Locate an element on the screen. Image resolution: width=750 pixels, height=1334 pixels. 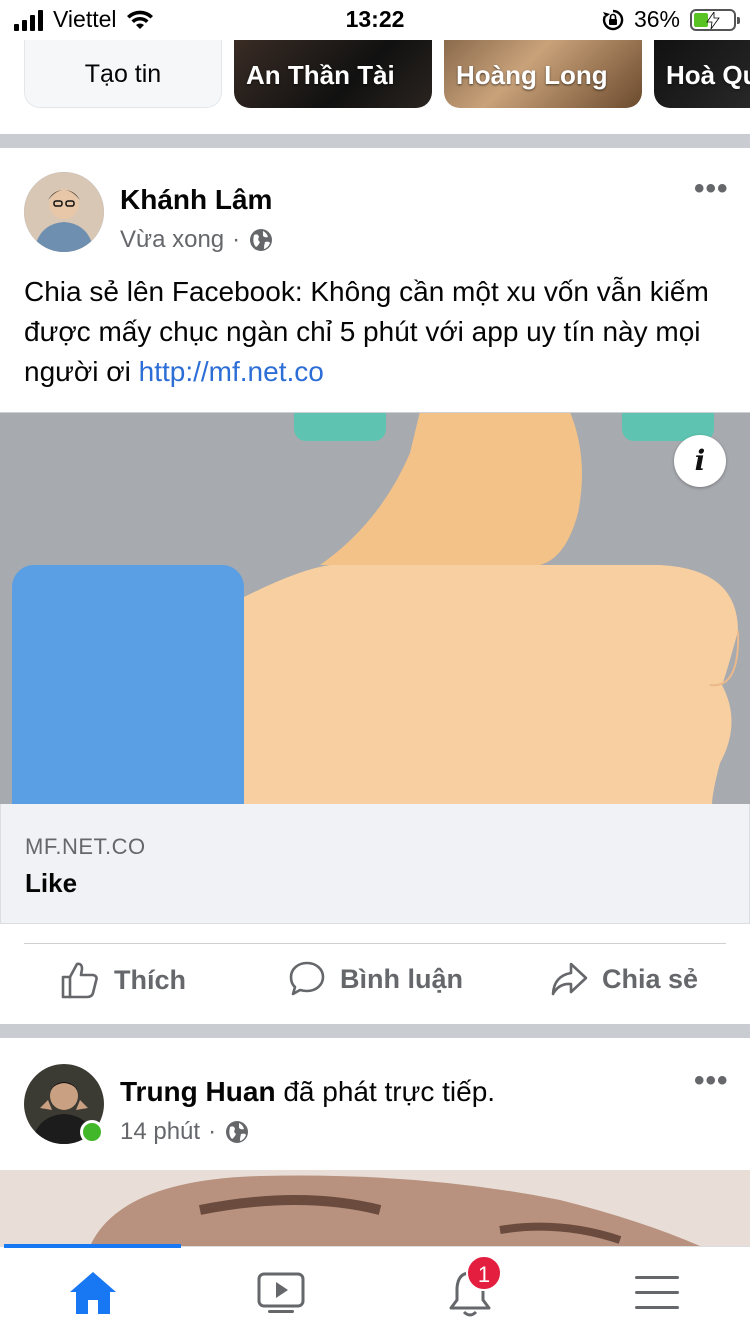
action-divider is located at coordinates (375, 943).